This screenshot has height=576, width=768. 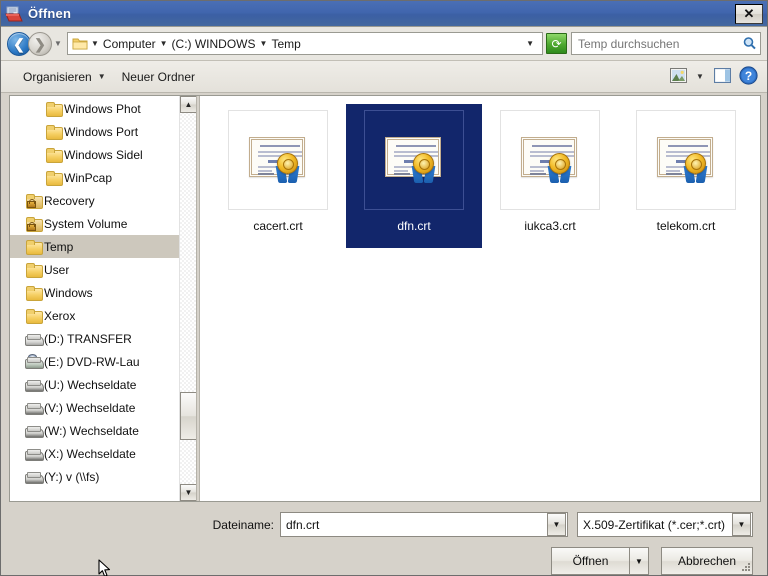 I want to click on back-arrow-icon: ❮, so click(x=19, y=43).